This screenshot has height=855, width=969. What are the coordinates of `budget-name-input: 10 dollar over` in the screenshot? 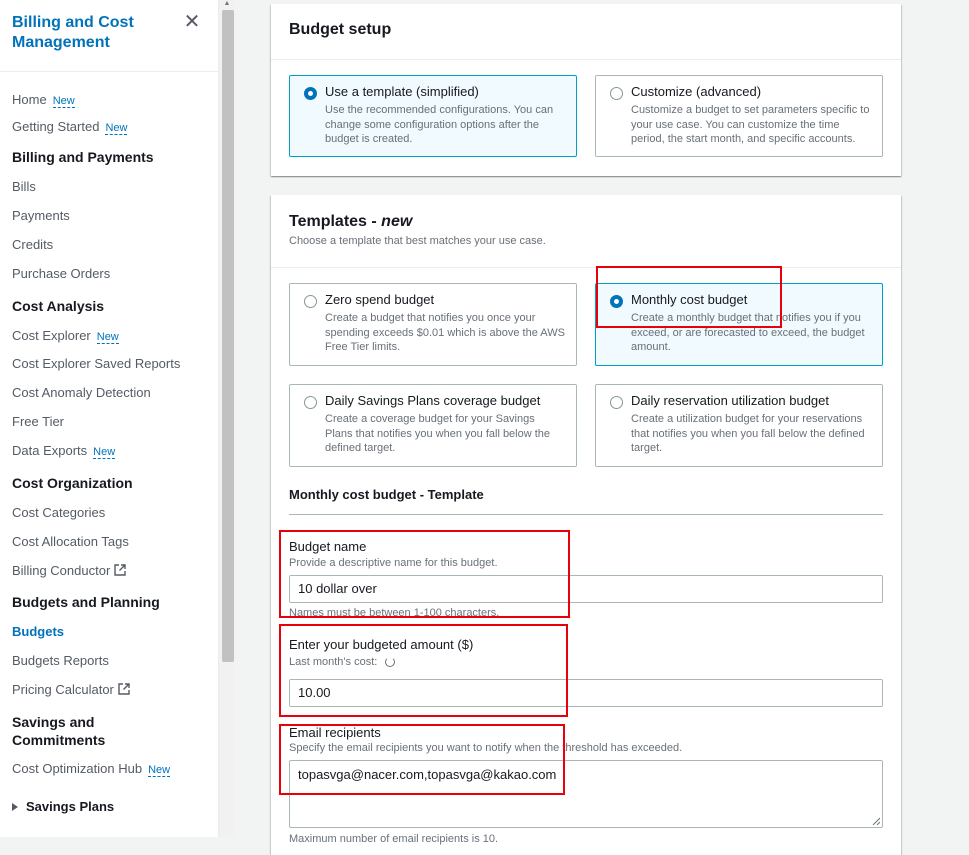 It's located at (586, 589).